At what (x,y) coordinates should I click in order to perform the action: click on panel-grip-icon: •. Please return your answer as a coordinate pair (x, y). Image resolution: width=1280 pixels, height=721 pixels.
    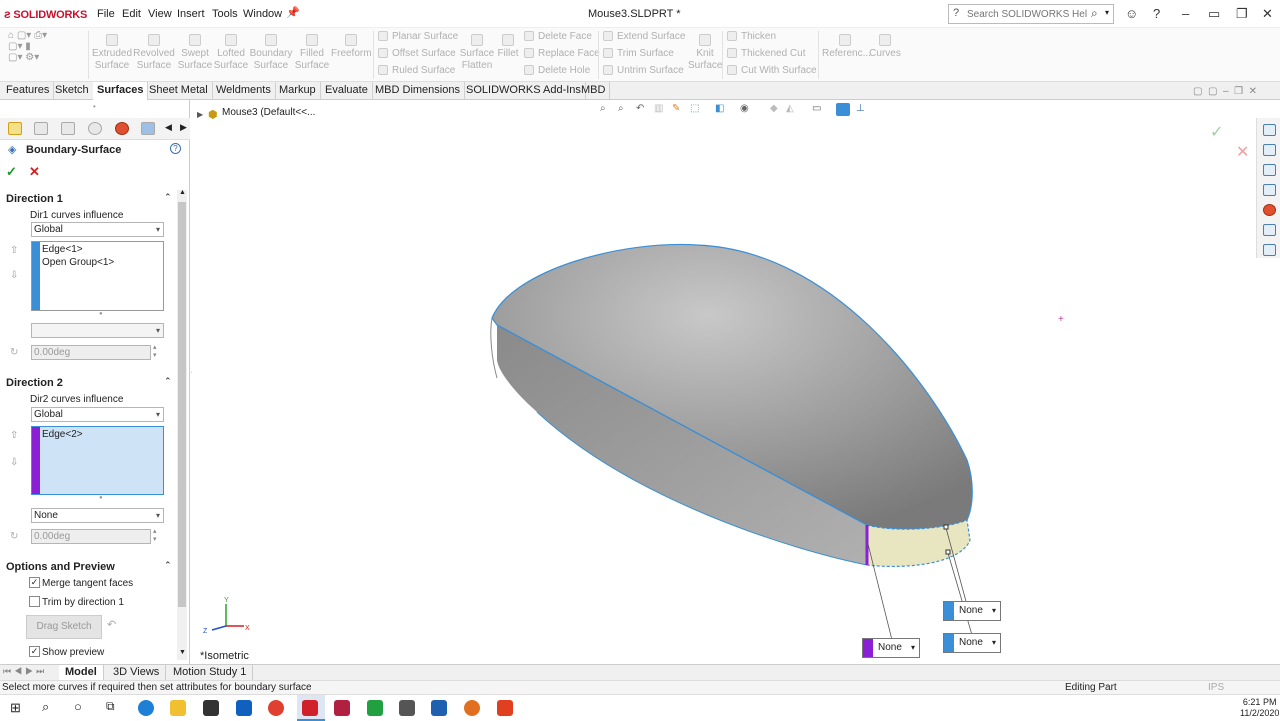
    Looking at the image, I should click on (94, 106).